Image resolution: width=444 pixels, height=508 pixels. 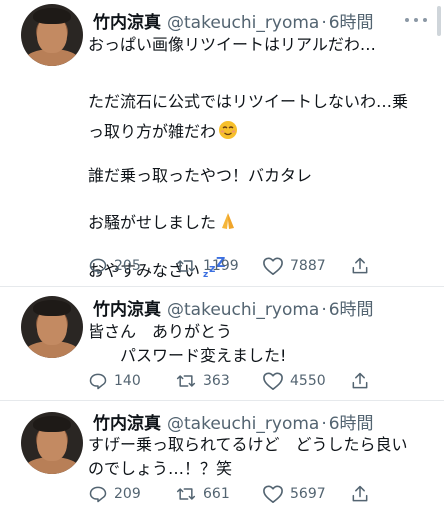 I want to click on tweet-line: パスワード変えました!, so click(x=187, y=355).